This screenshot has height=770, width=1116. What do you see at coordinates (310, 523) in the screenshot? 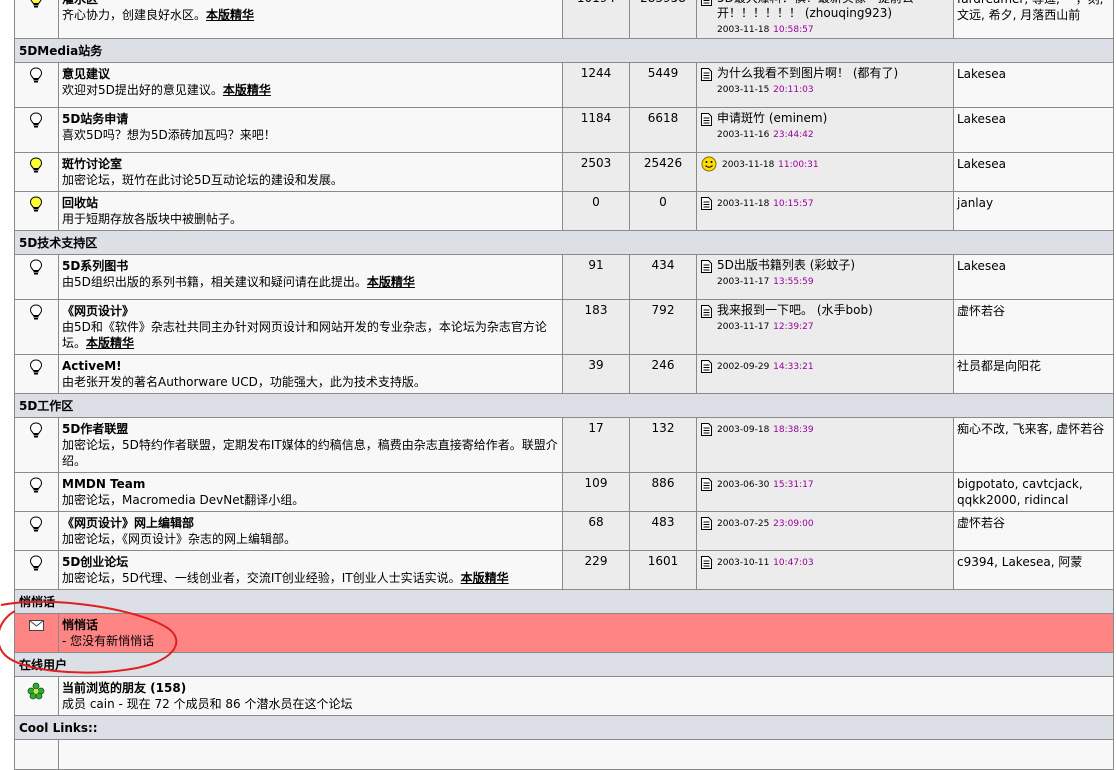
I see `forum-name-link: 《网页设计》网上编辑部` at bounding box center [310, 523].